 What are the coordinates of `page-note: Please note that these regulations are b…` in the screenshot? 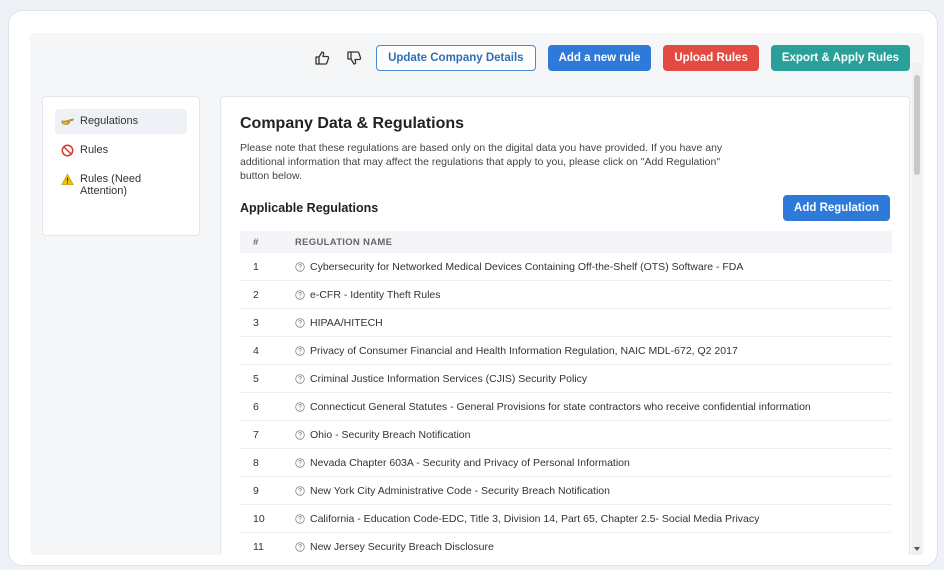 It's located at (481, 162).